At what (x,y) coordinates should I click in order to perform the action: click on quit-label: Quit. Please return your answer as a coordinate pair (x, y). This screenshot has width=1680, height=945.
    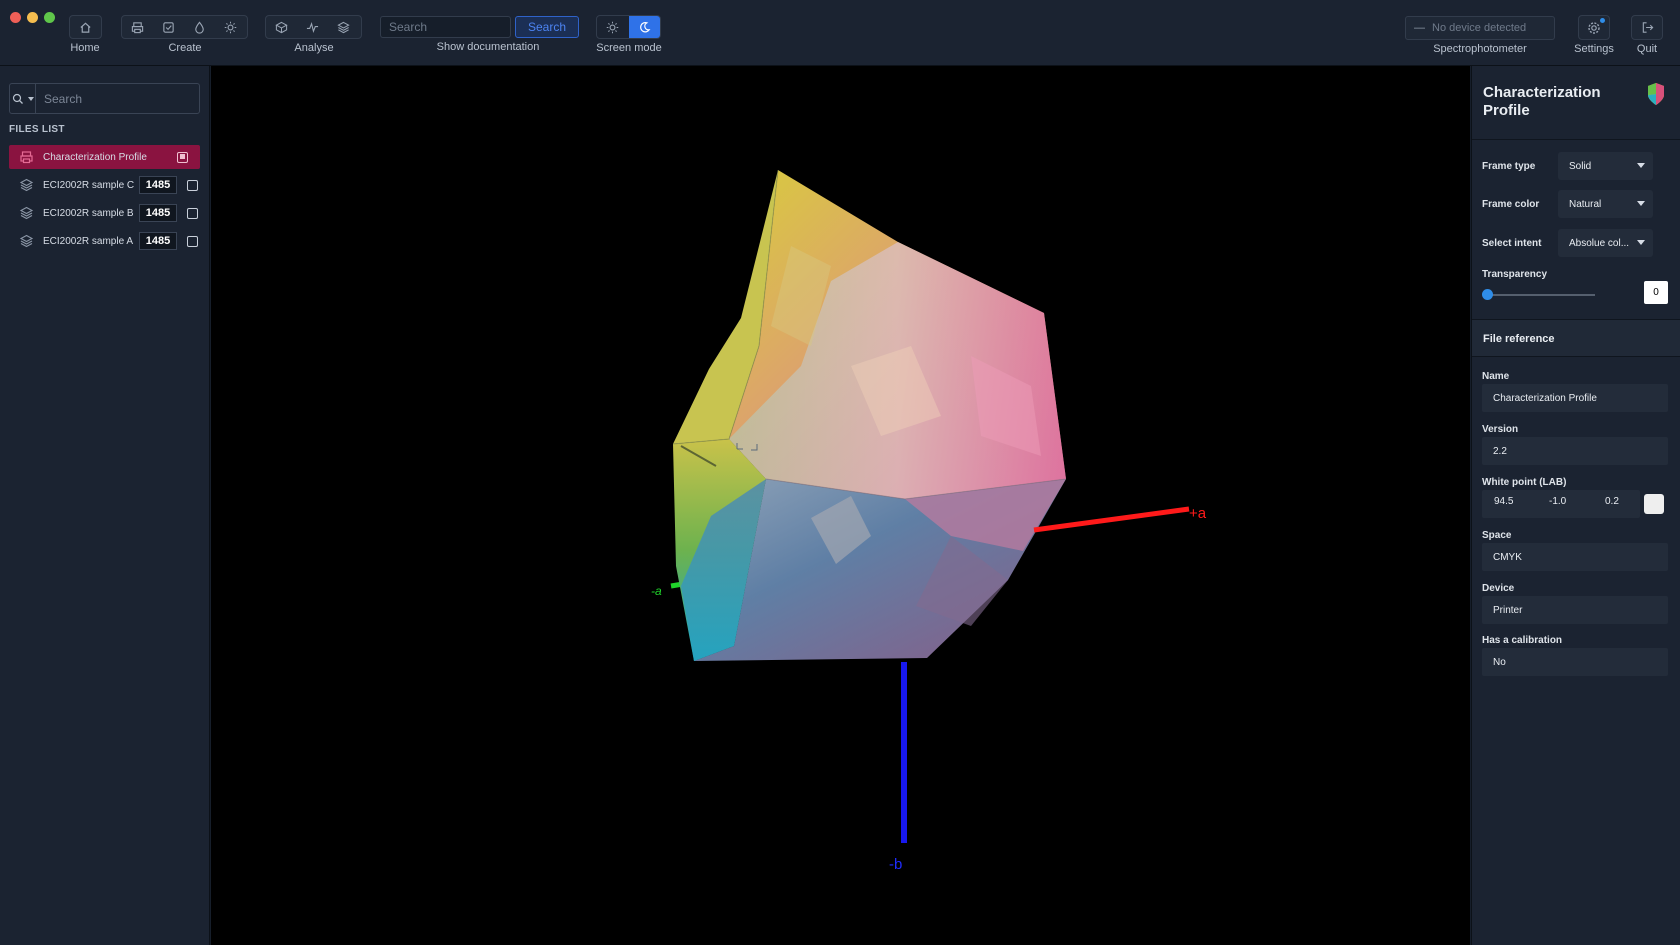
    Looking at the image, I should click on (1647, 49).